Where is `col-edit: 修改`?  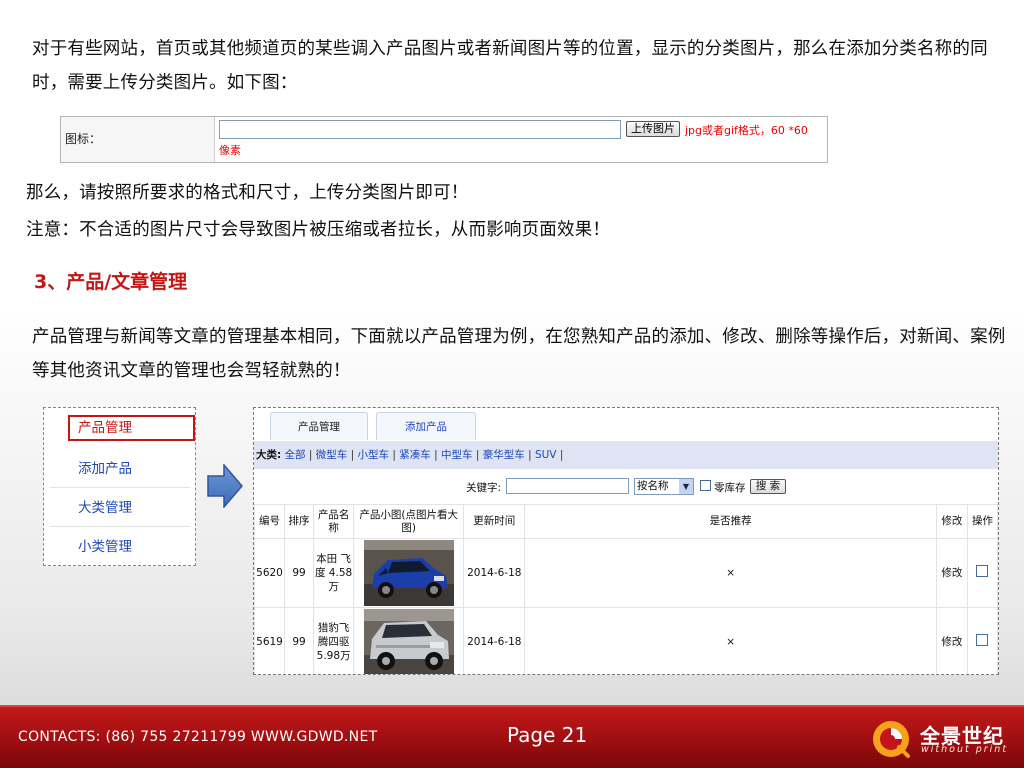
col-edit: 修改 is located at coordinates (951, 521).